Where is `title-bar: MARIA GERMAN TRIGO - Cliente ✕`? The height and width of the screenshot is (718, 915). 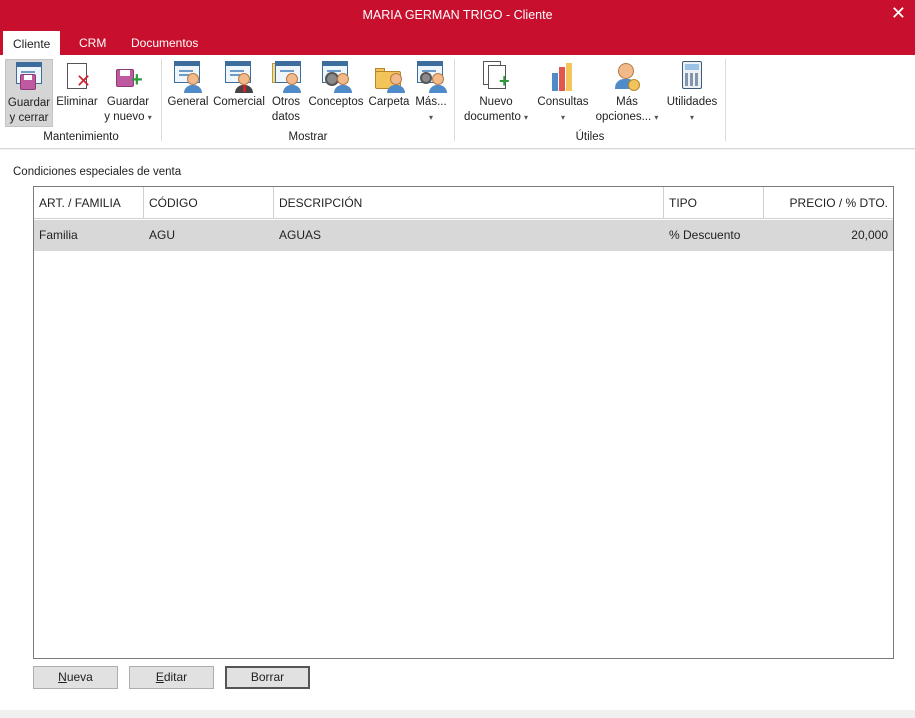
title-bar: MARIA GERMAN TRIGO - Cliente ✕ is located at coordinates (457, 15).